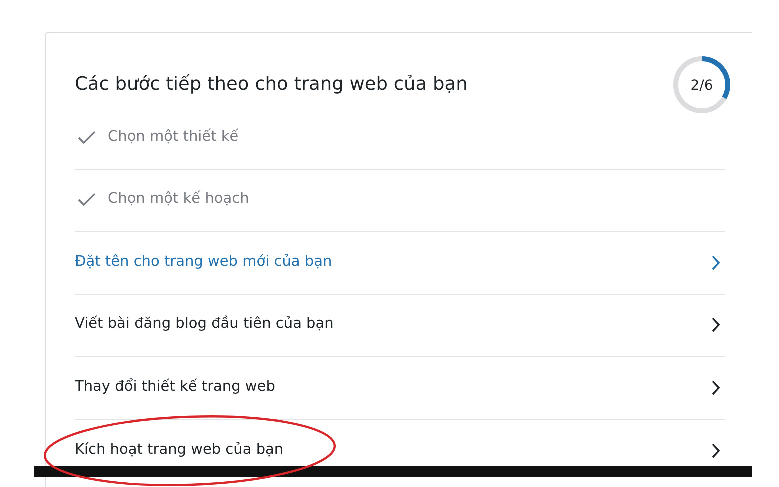 This screenshot has width=779, height=487. I want to click on step-link: Viết bài đăng blog đầu tiên của bạn, so click(204, 325).